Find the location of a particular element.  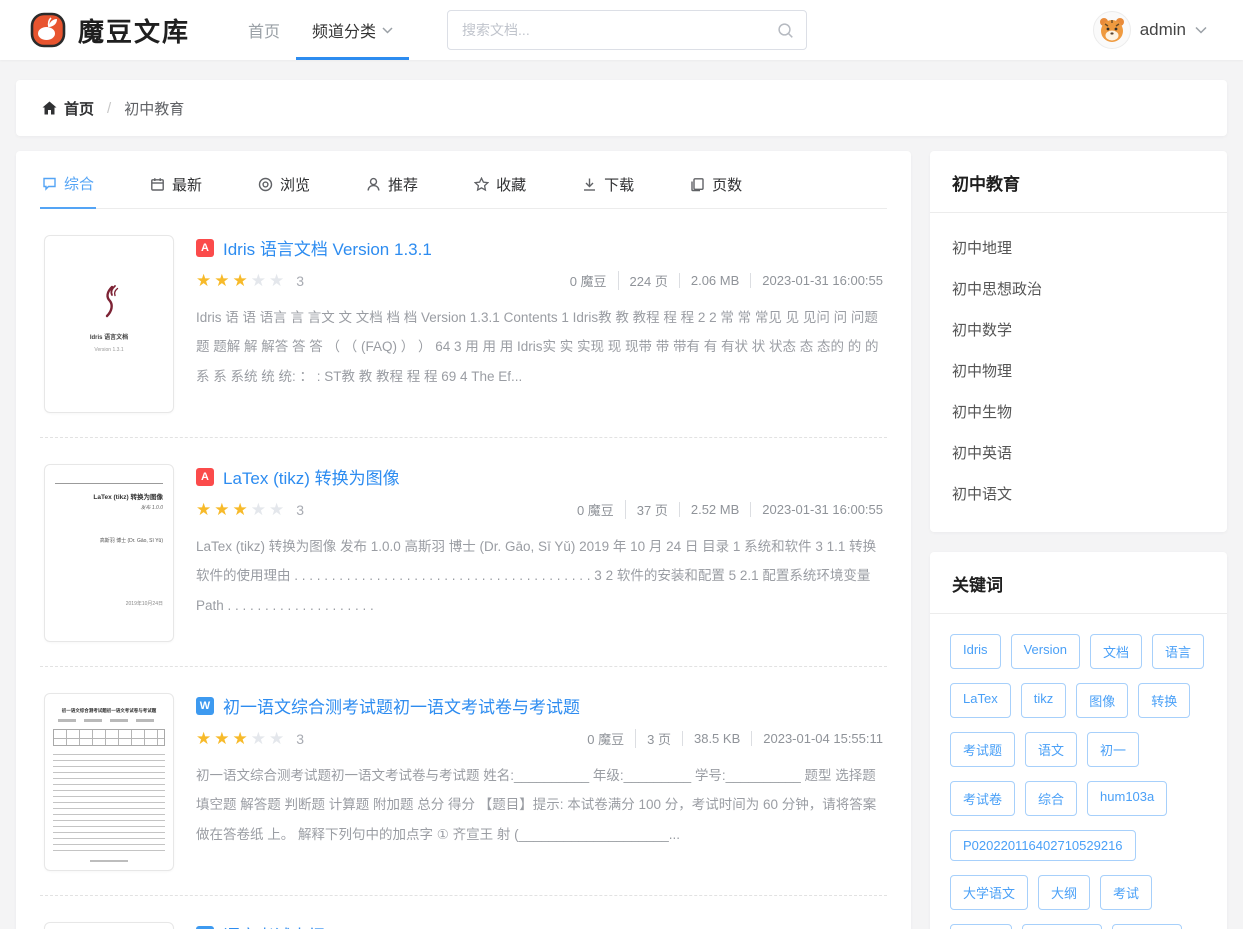

category-link: 初中物理 is located at coordinates (1078, 370).